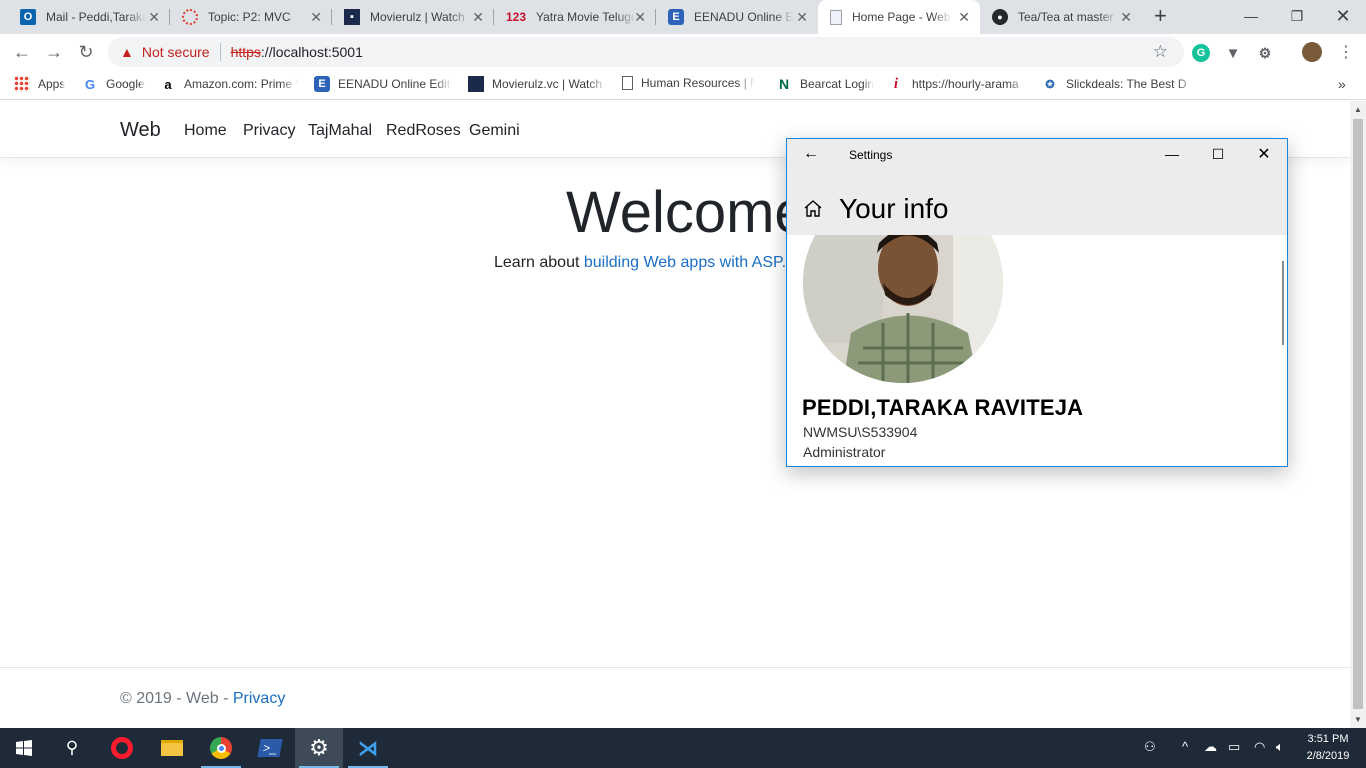  I want to click on people-icon: ⚇, so click(1150, 747).